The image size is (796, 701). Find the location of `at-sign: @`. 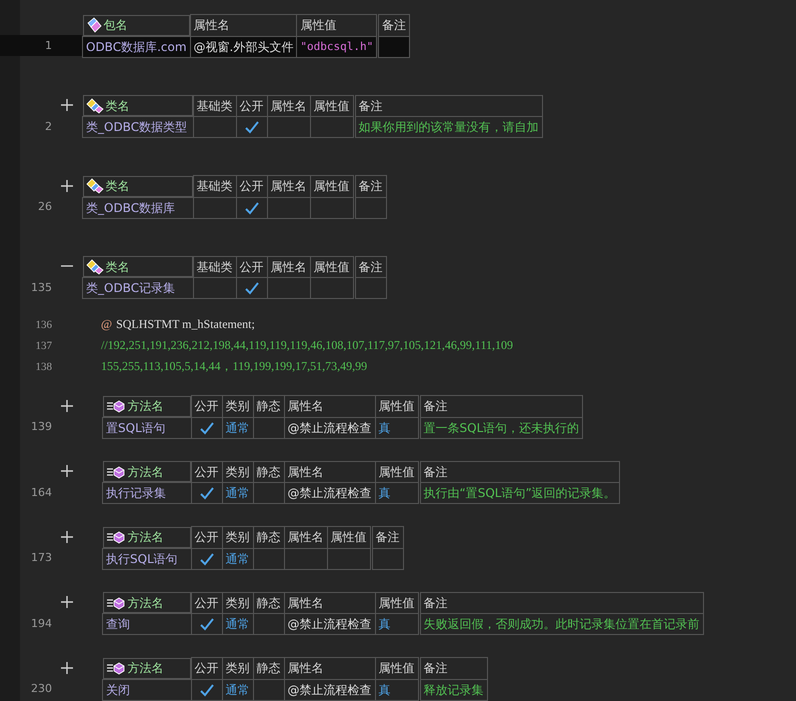

at-sign: @ is located at coordinates (106, 324).